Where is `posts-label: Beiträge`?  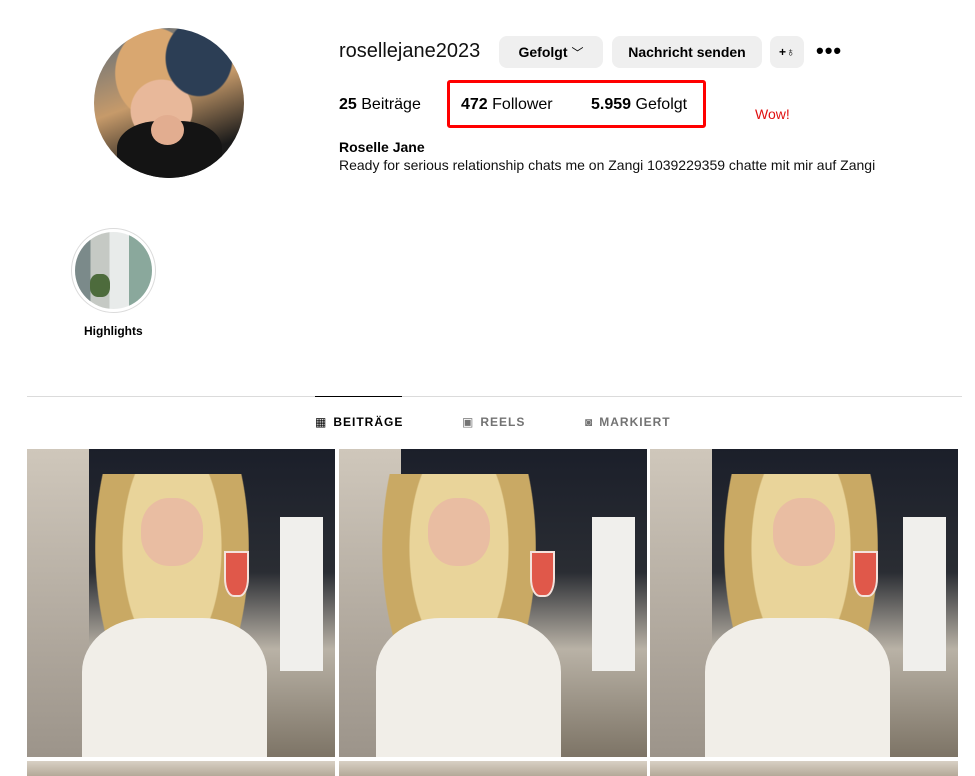 posts-label: Beiträge is located at coordinates (391, 104).